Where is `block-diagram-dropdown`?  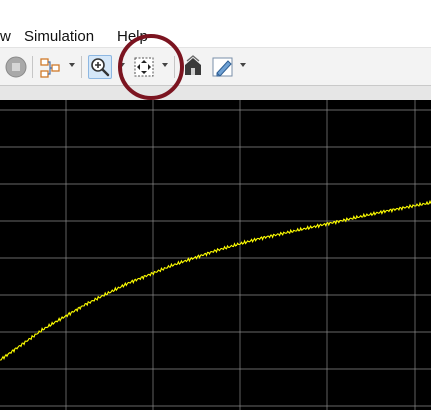 block-diagram-dropdown is located at coordinates (72, 65).